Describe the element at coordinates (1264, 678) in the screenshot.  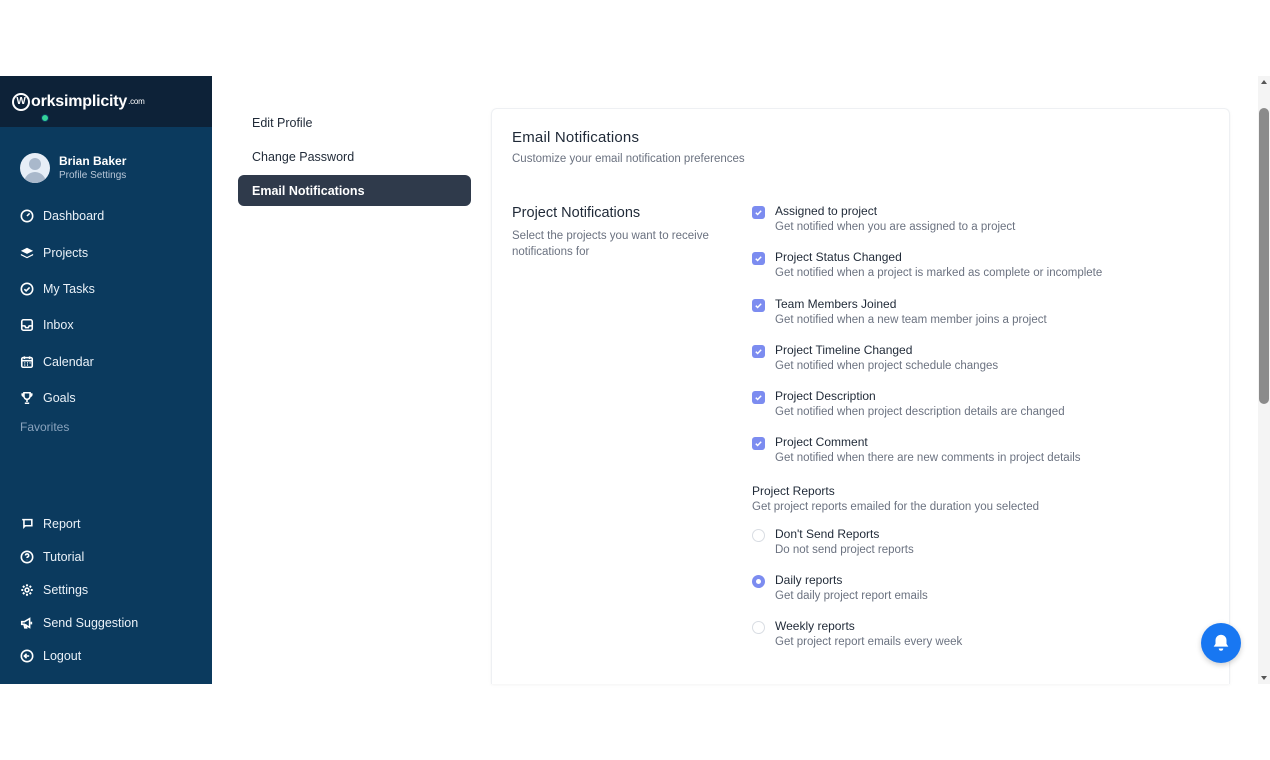
I see `scroll-down-arrow-icon` at that location.